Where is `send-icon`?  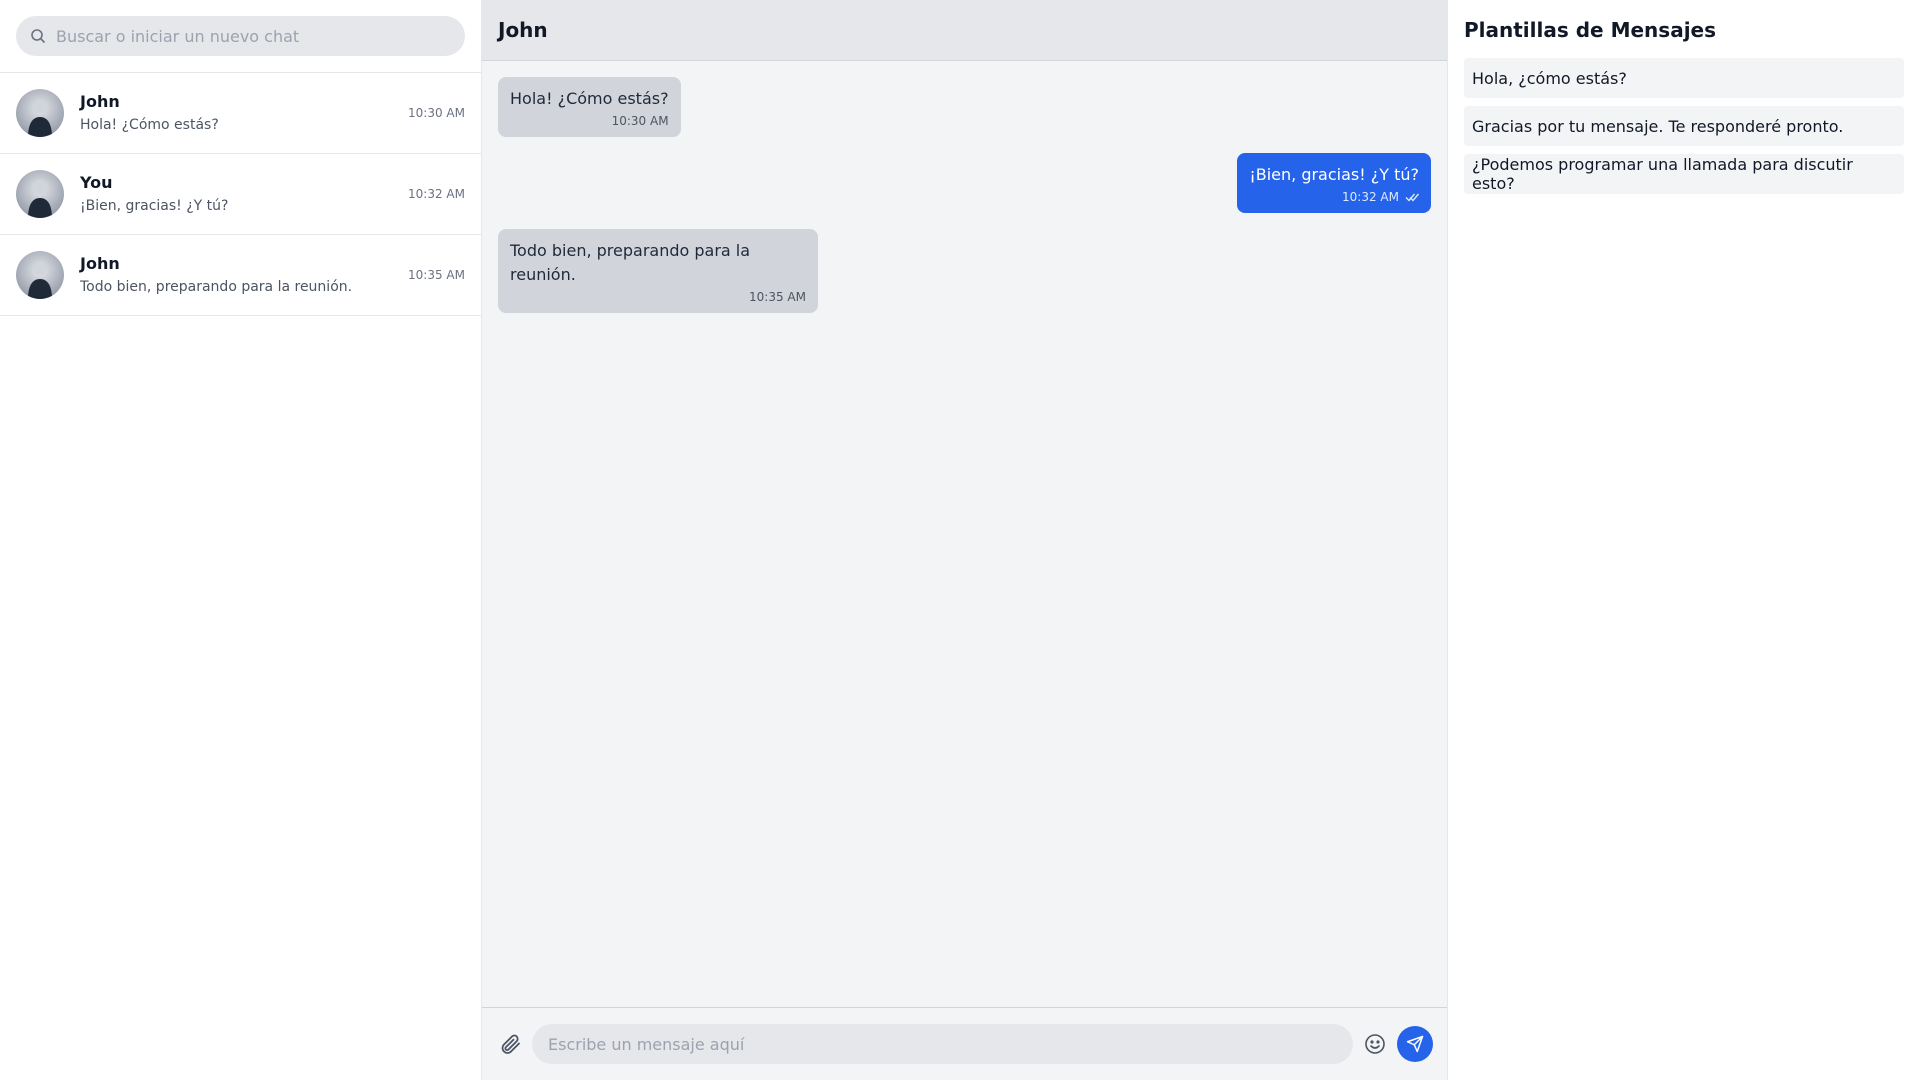 send-icon is located at coordinates (1415, 1044).